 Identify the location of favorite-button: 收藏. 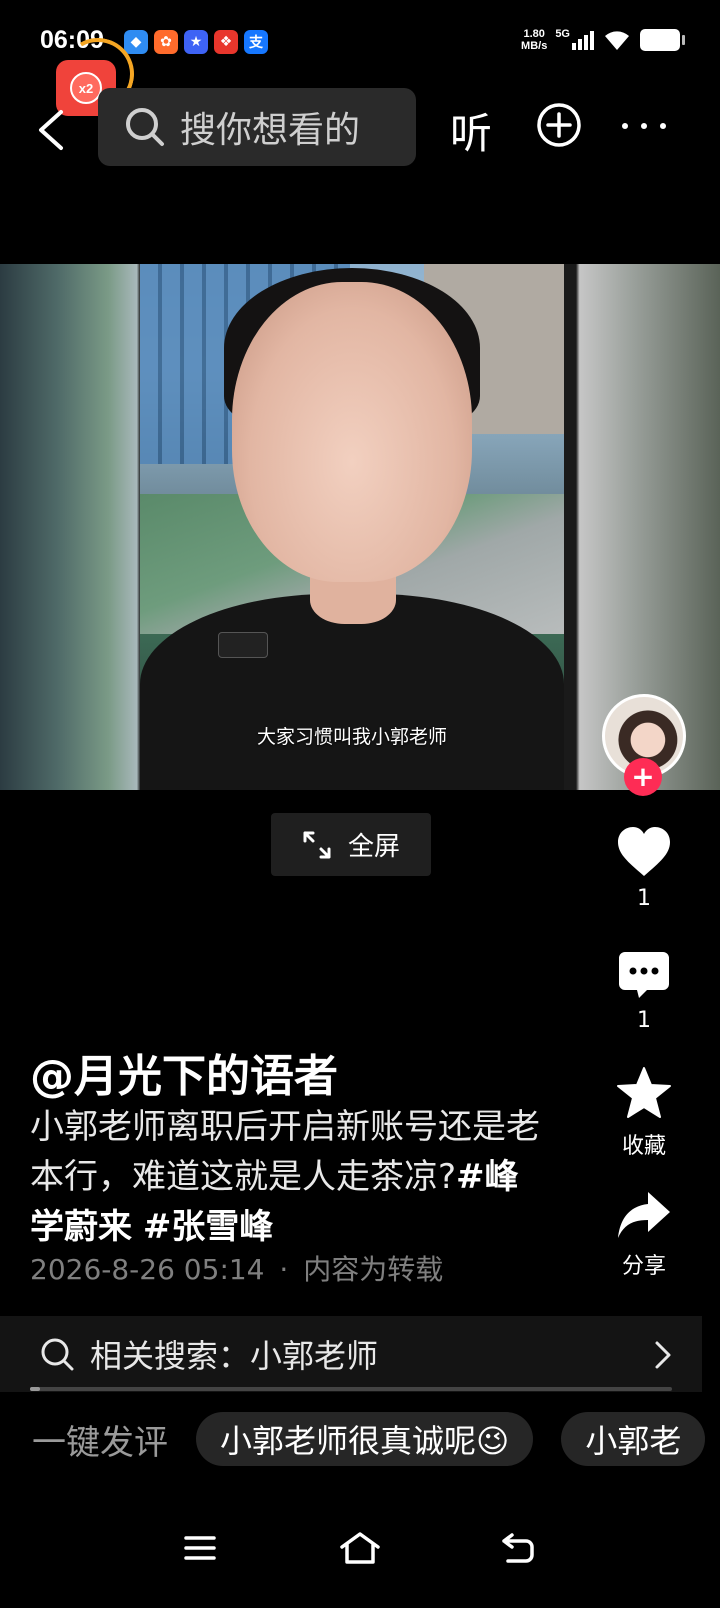
(644, 1113).